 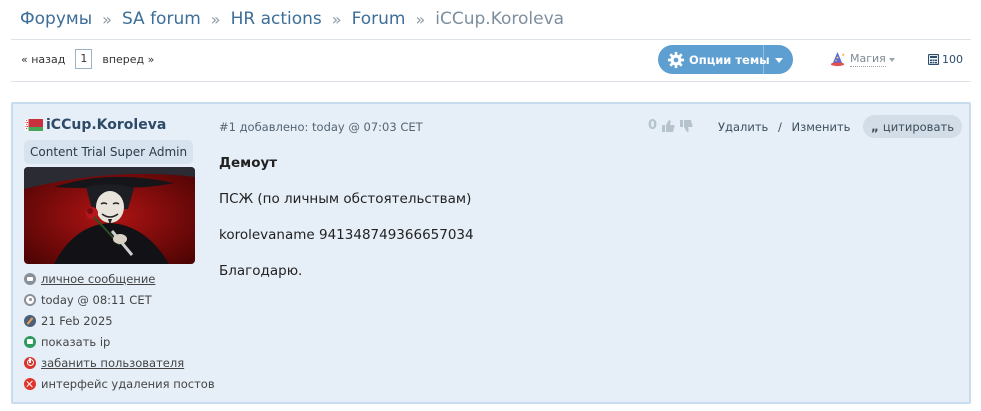 What do you see at coordinates (500, 19) in the screenshot?
I see `breadcrumb-current: iCCup.Koroleva` at bounding box center [500, 19].